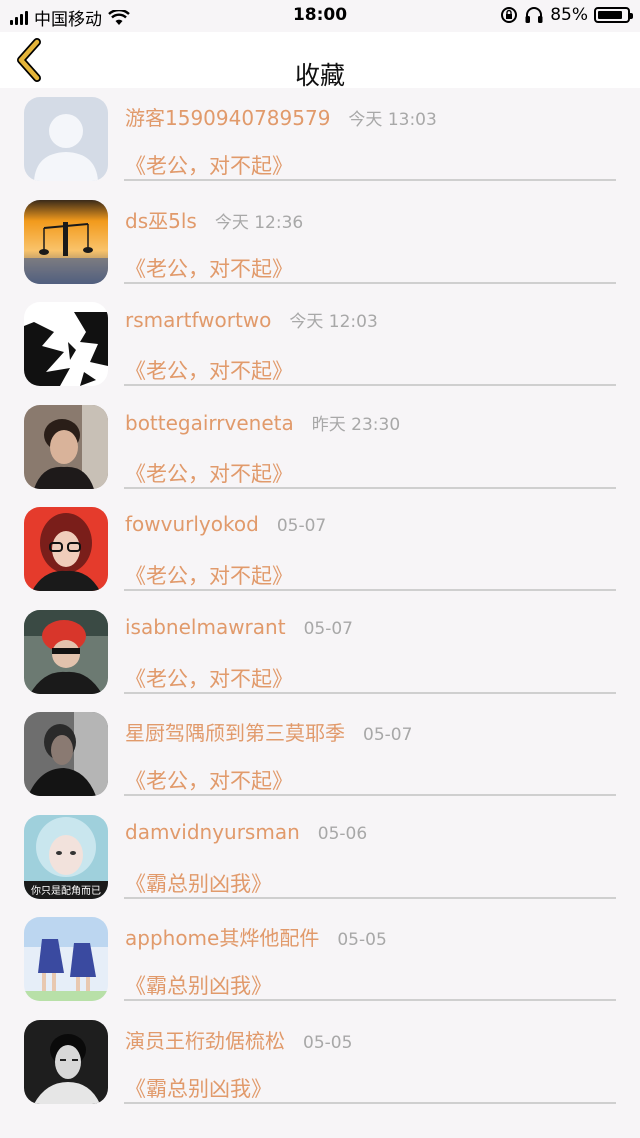  Describe the element at coordinates (161, 220) in the screenshot. I see `username: ds巫5ls` at that location.